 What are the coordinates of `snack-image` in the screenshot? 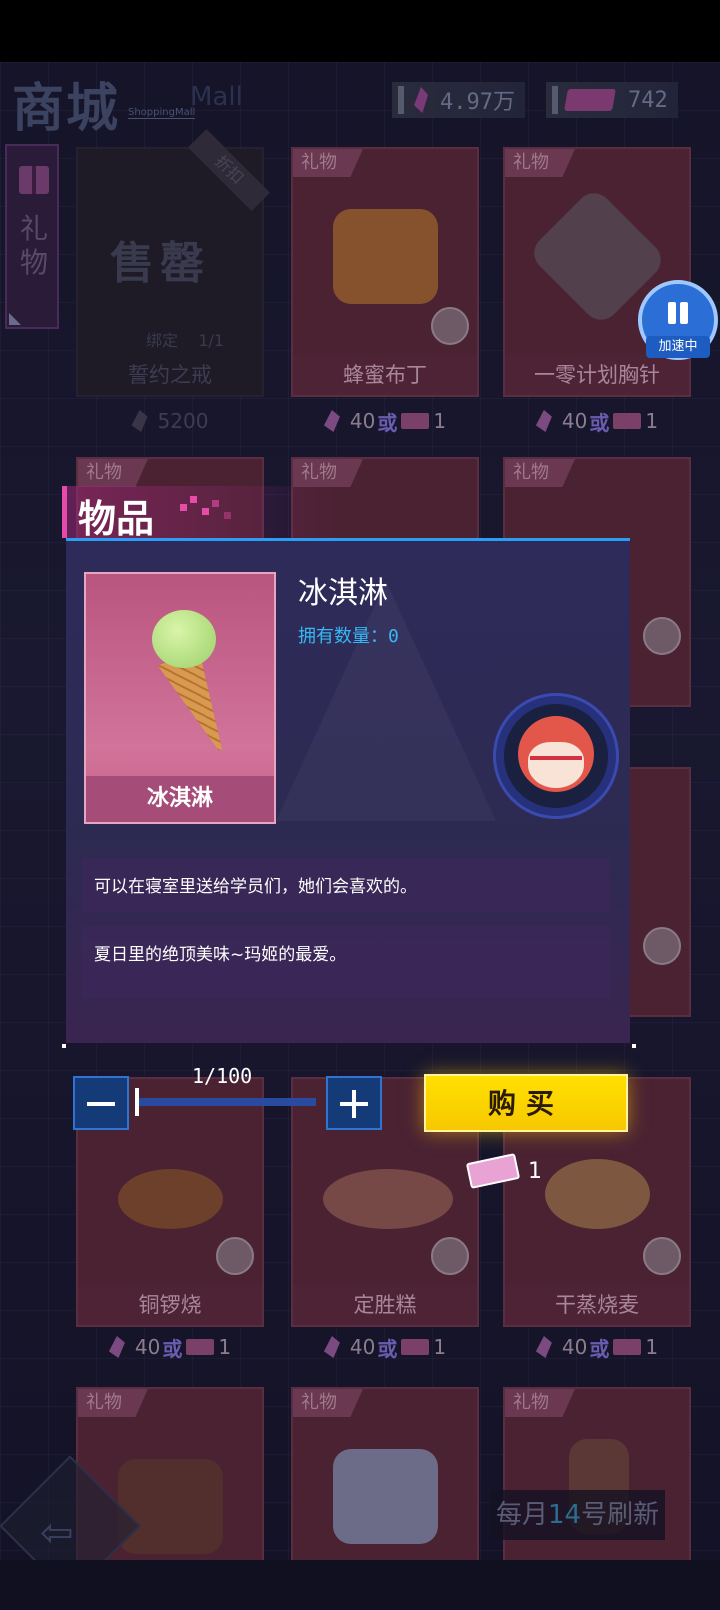 It's located at (385, 1496).